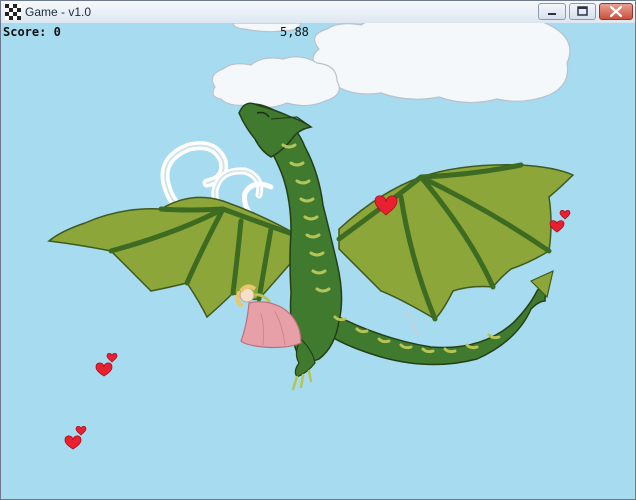  What do you see at coordinates (318, 12) in the screenshot?
I see `title-bar: Game - v1.0` at bounding box center [318, 12].